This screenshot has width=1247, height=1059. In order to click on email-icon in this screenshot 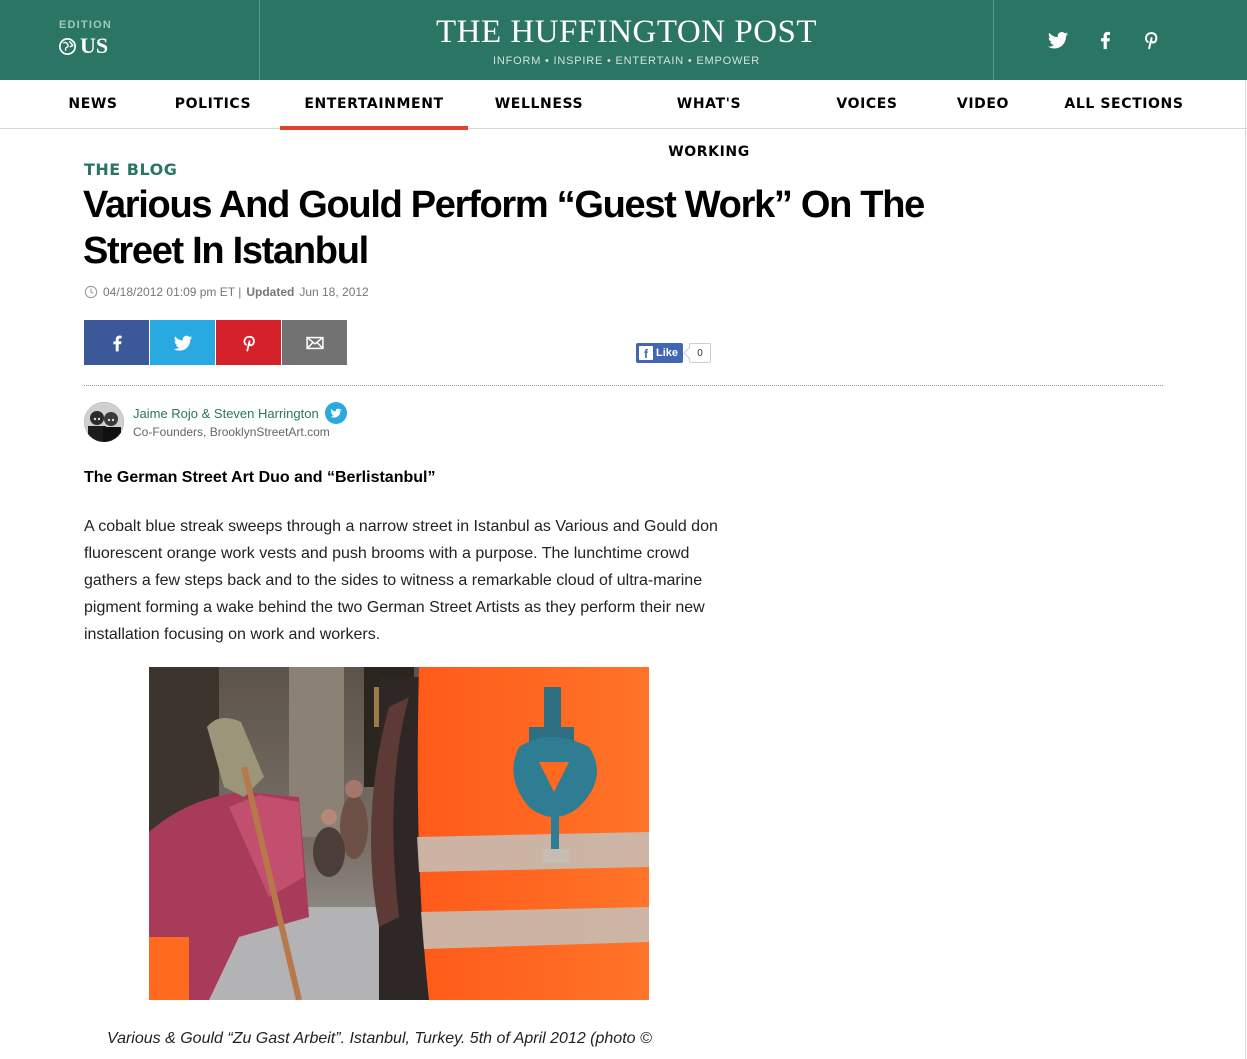, I will do `click(314, 342)`.